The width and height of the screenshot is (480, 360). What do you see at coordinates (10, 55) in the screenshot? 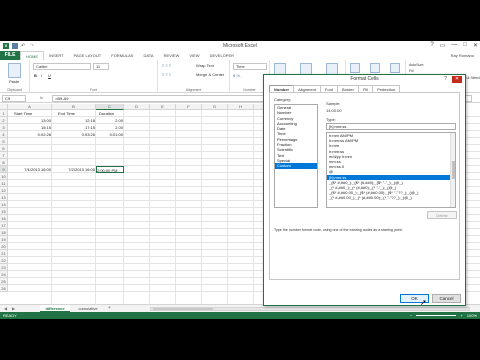
I see `tab-file: FILE` at bounding box center [10, 55].